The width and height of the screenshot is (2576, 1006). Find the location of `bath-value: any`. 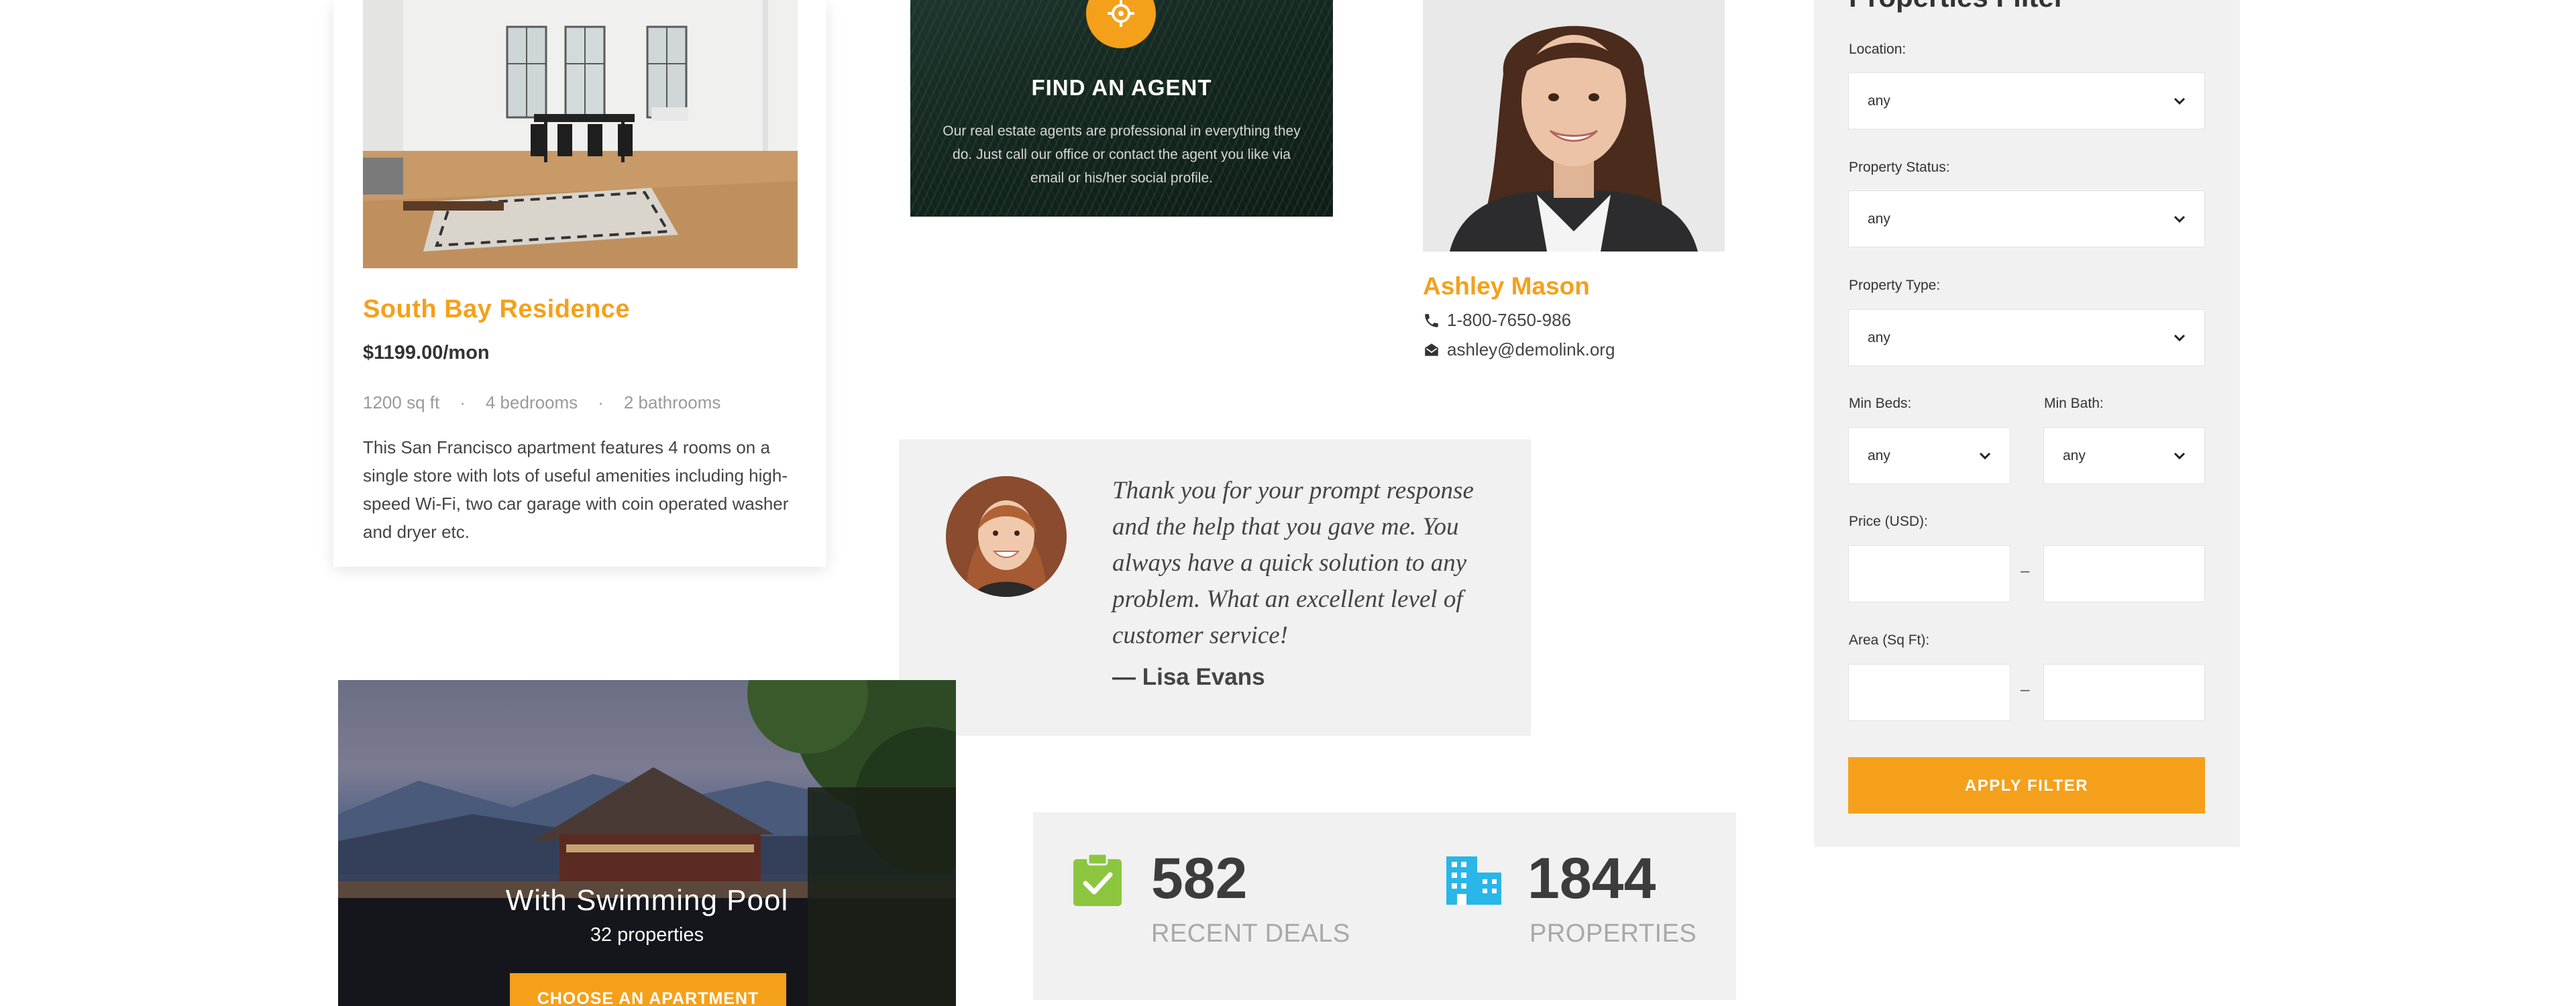

bath-value: any is located at coordinates (2074, 455).